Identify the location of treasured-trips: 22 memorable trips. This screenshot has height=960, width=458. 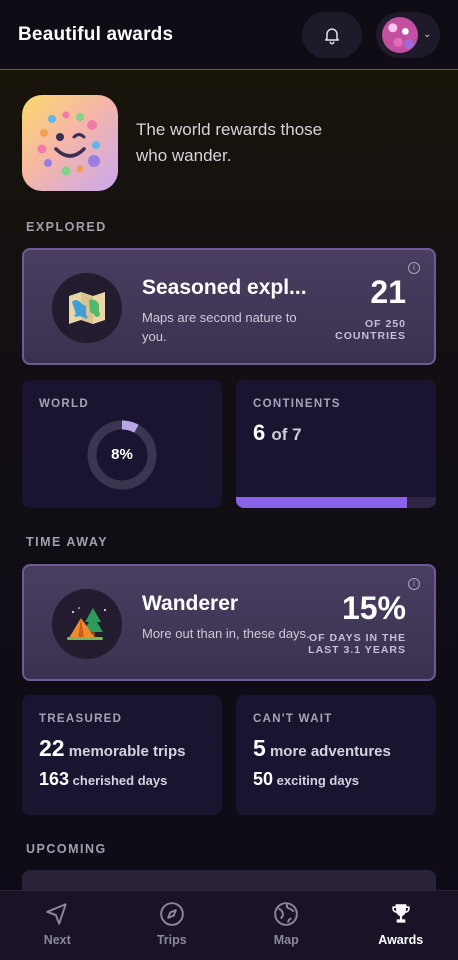
(112, 748).